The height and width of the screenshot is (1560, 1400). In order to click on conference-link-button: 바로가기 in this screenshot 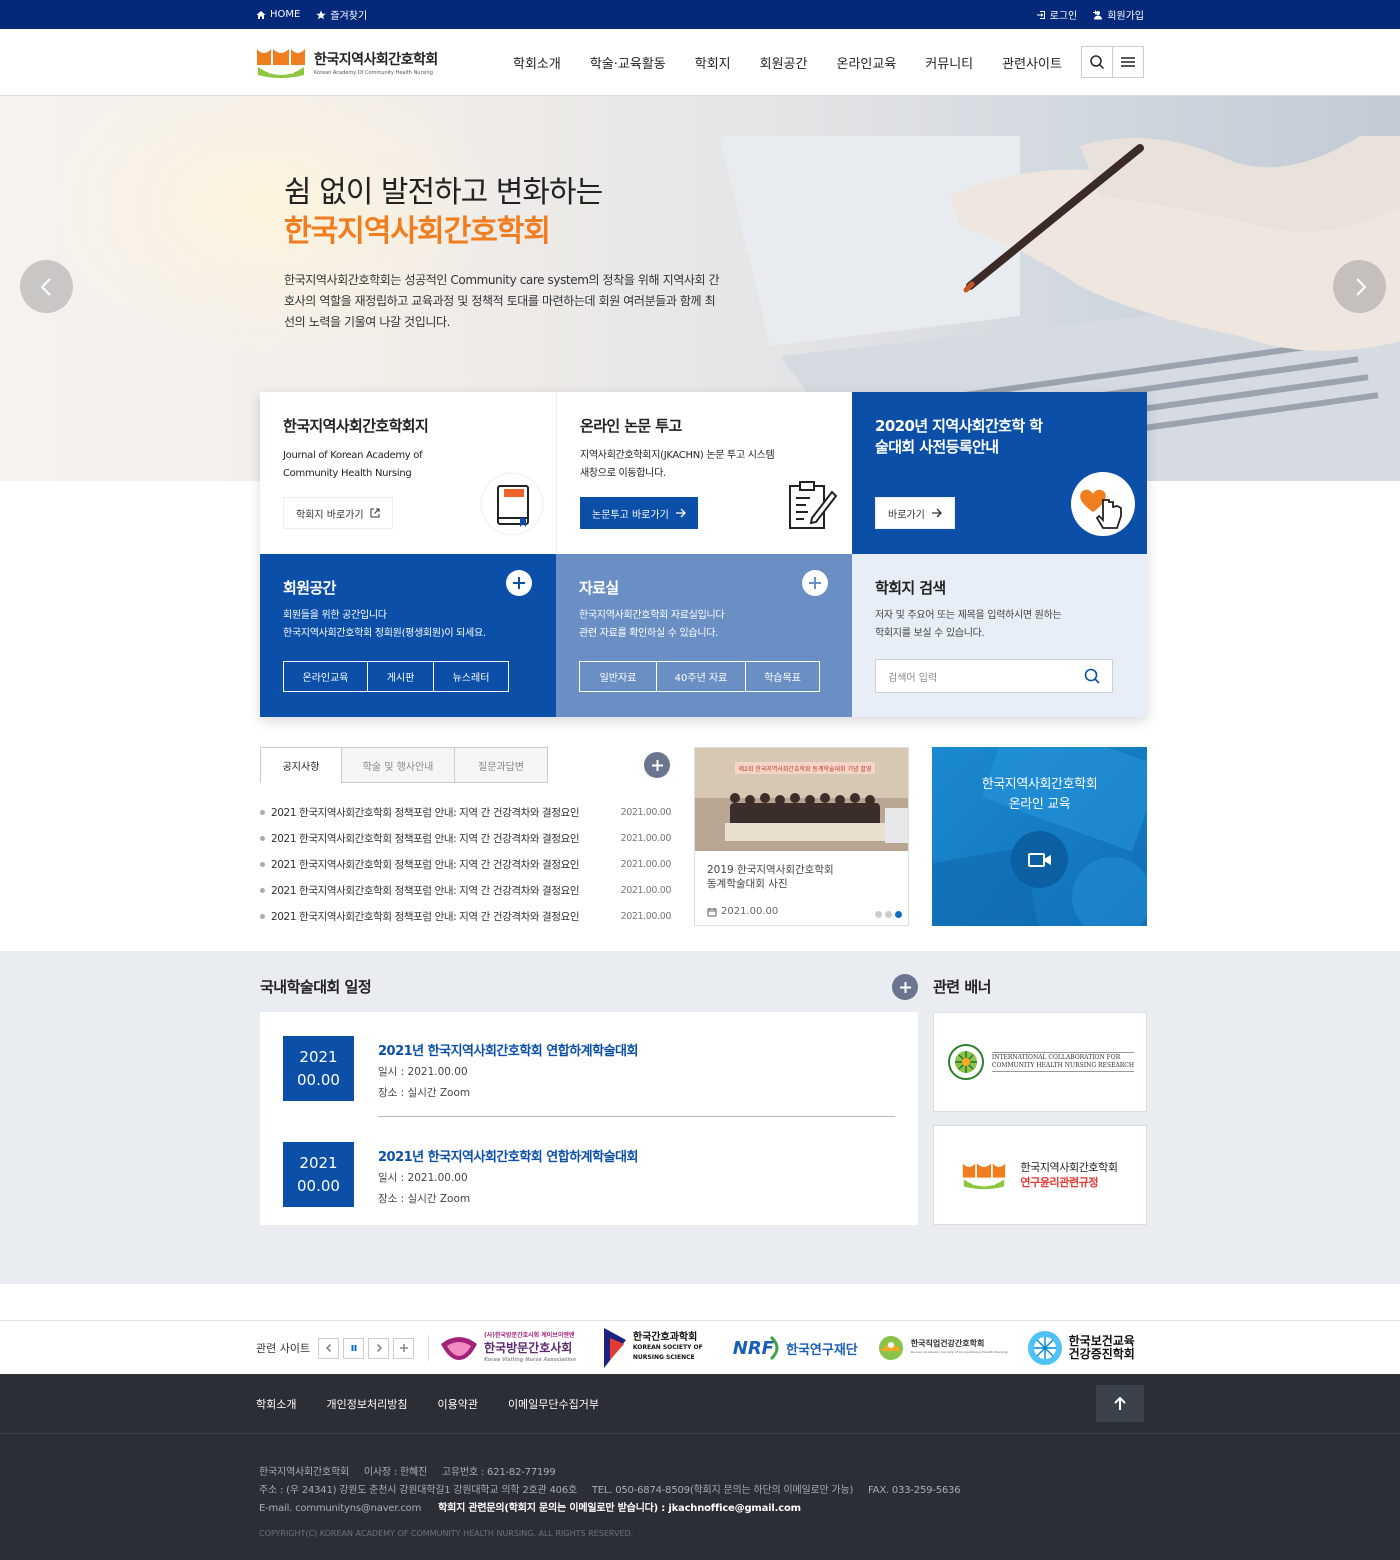, I will do `click(915, 513)`.